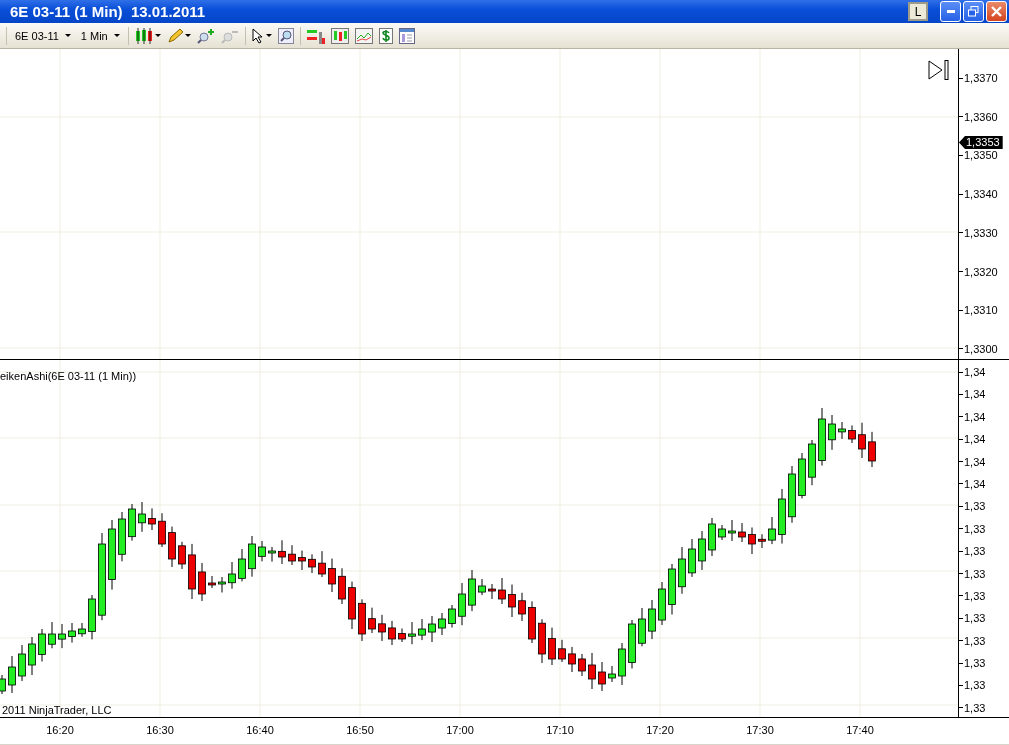 This screenshot has height=745, width=1009. I want to click on scroll-to-end-icon, so click(939, 70).